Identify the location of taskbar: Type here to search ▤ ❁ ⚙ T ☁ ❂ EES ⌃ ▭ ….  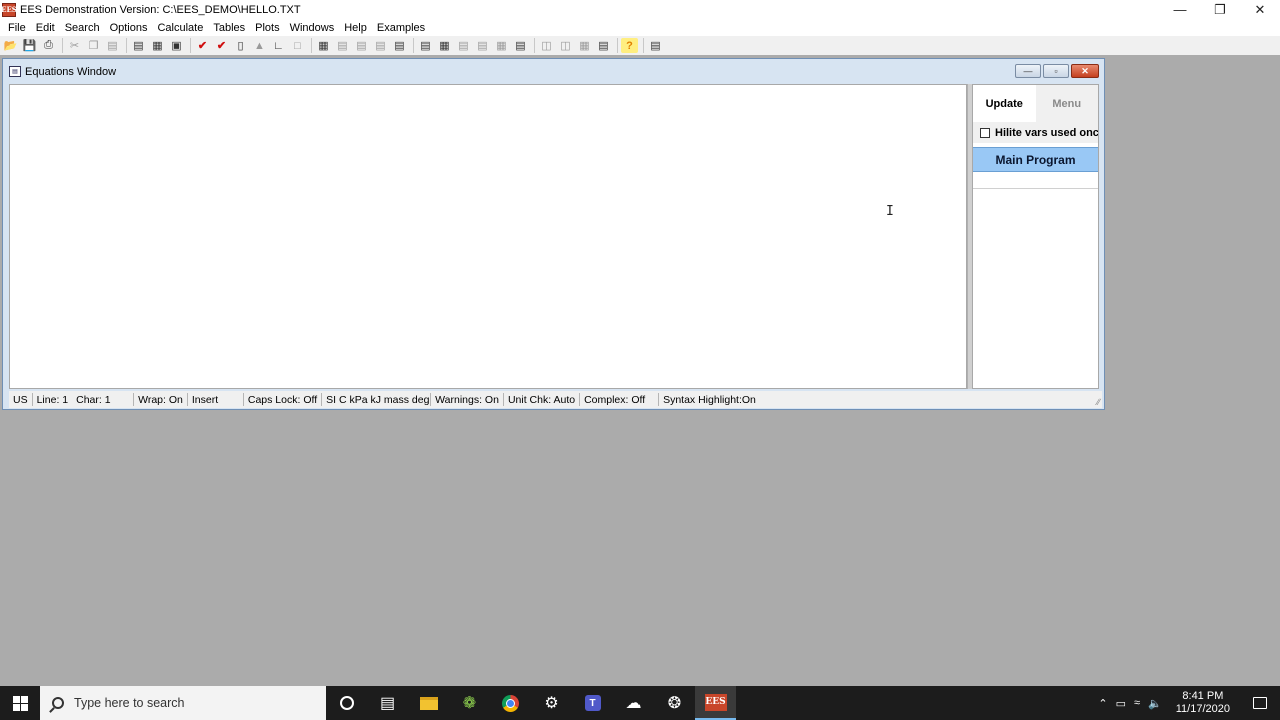
(640, 703).